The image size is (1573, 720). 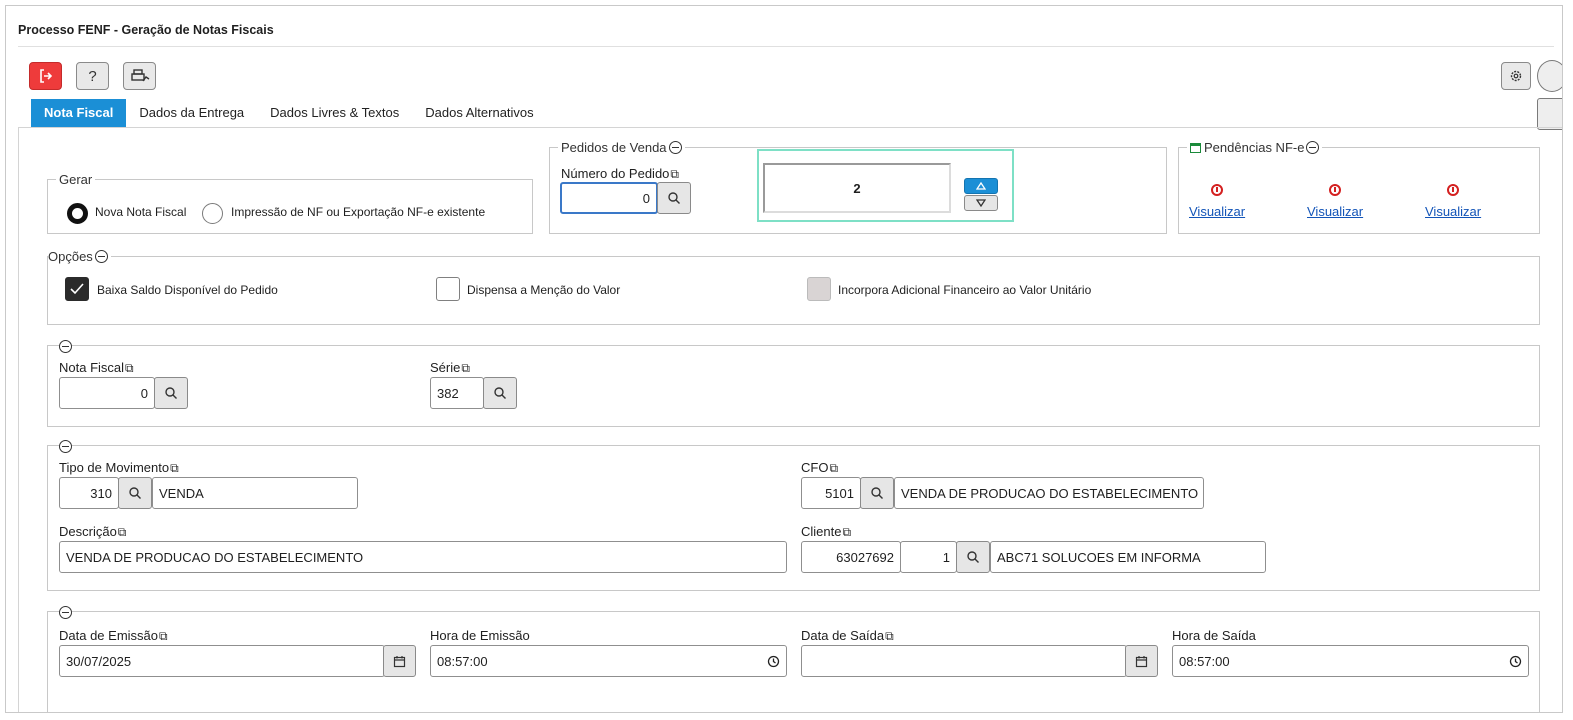 What do you see at coordinates (222, 661) in the screenshot?
I see `data-emissao-input: 30/07/2025` at bounding box center [222, 661].